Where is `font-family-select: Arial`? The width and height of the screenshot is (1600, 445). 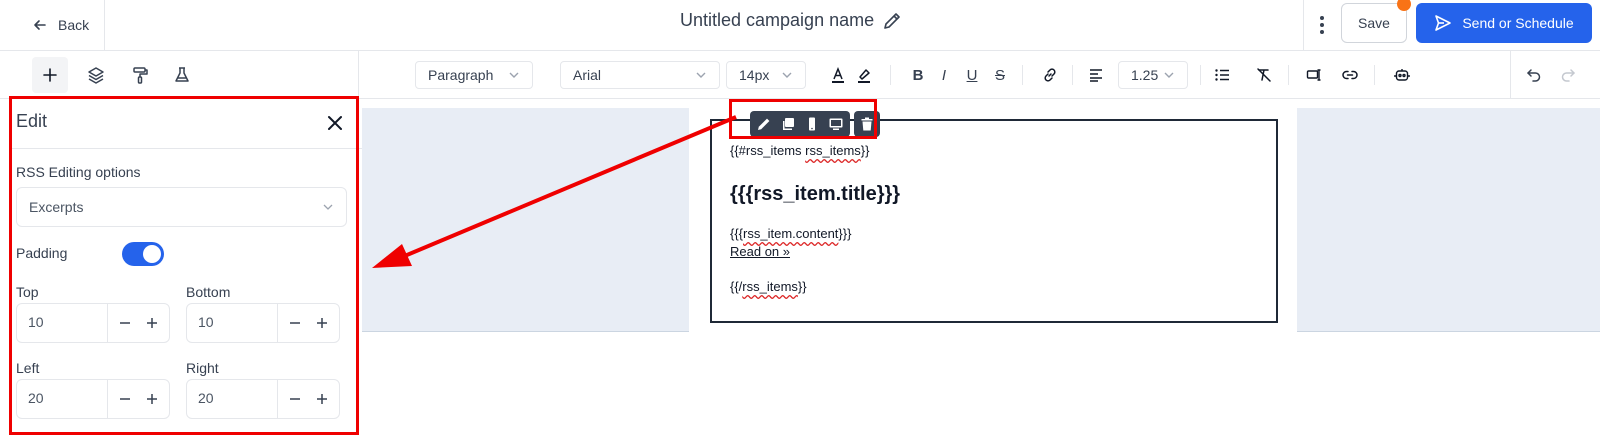
font-family-select: Arial is located at coordinates (640, 75).